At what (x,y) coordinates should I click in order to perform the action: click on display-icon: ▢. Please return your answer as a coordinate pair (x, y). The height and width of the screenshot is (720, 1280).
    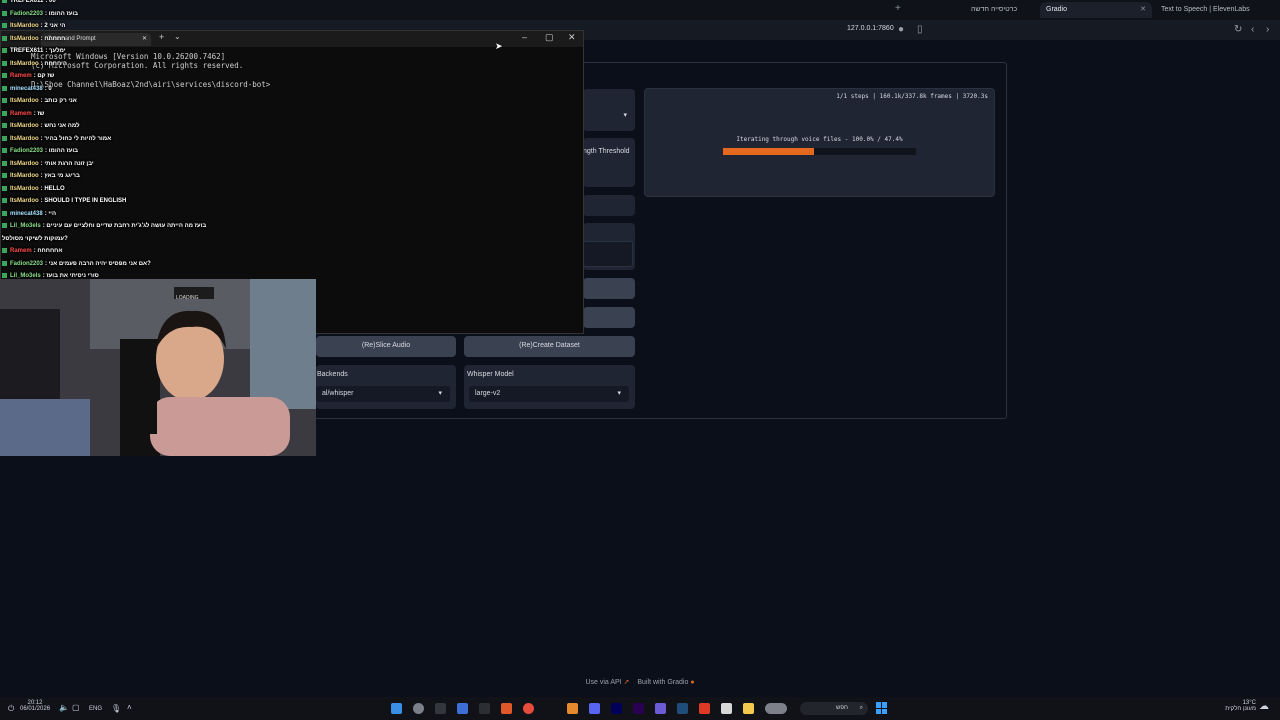
    Looking at the image, I should click on (76, 707).